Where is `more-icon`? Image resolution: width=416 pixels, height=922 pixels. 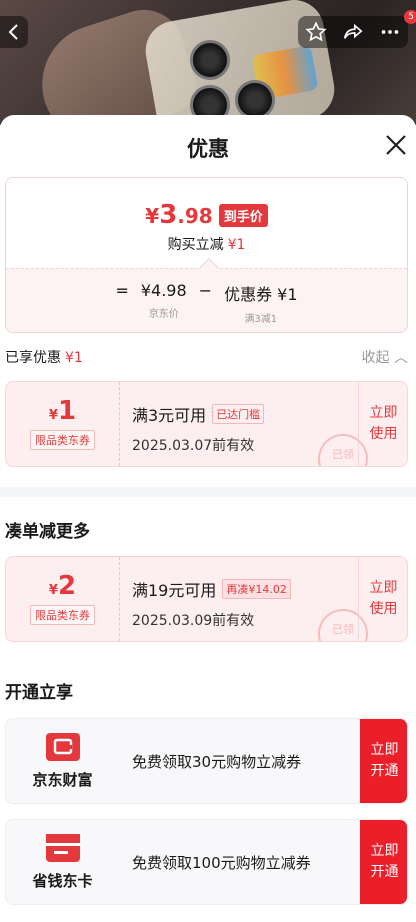
more-icon is located at coordinates (390, 32).